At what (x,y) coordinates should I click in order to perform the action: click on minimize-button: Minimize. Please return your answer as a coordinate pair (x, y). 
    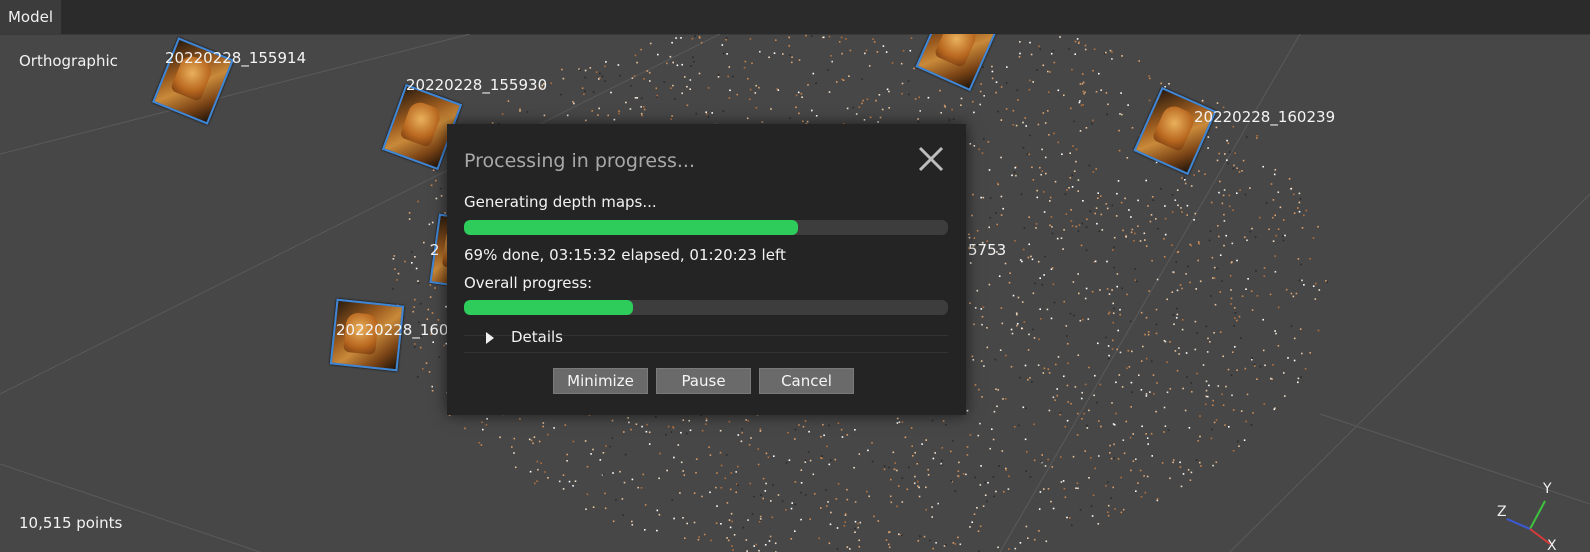
    Looking at the image, I should click on (600, 381).